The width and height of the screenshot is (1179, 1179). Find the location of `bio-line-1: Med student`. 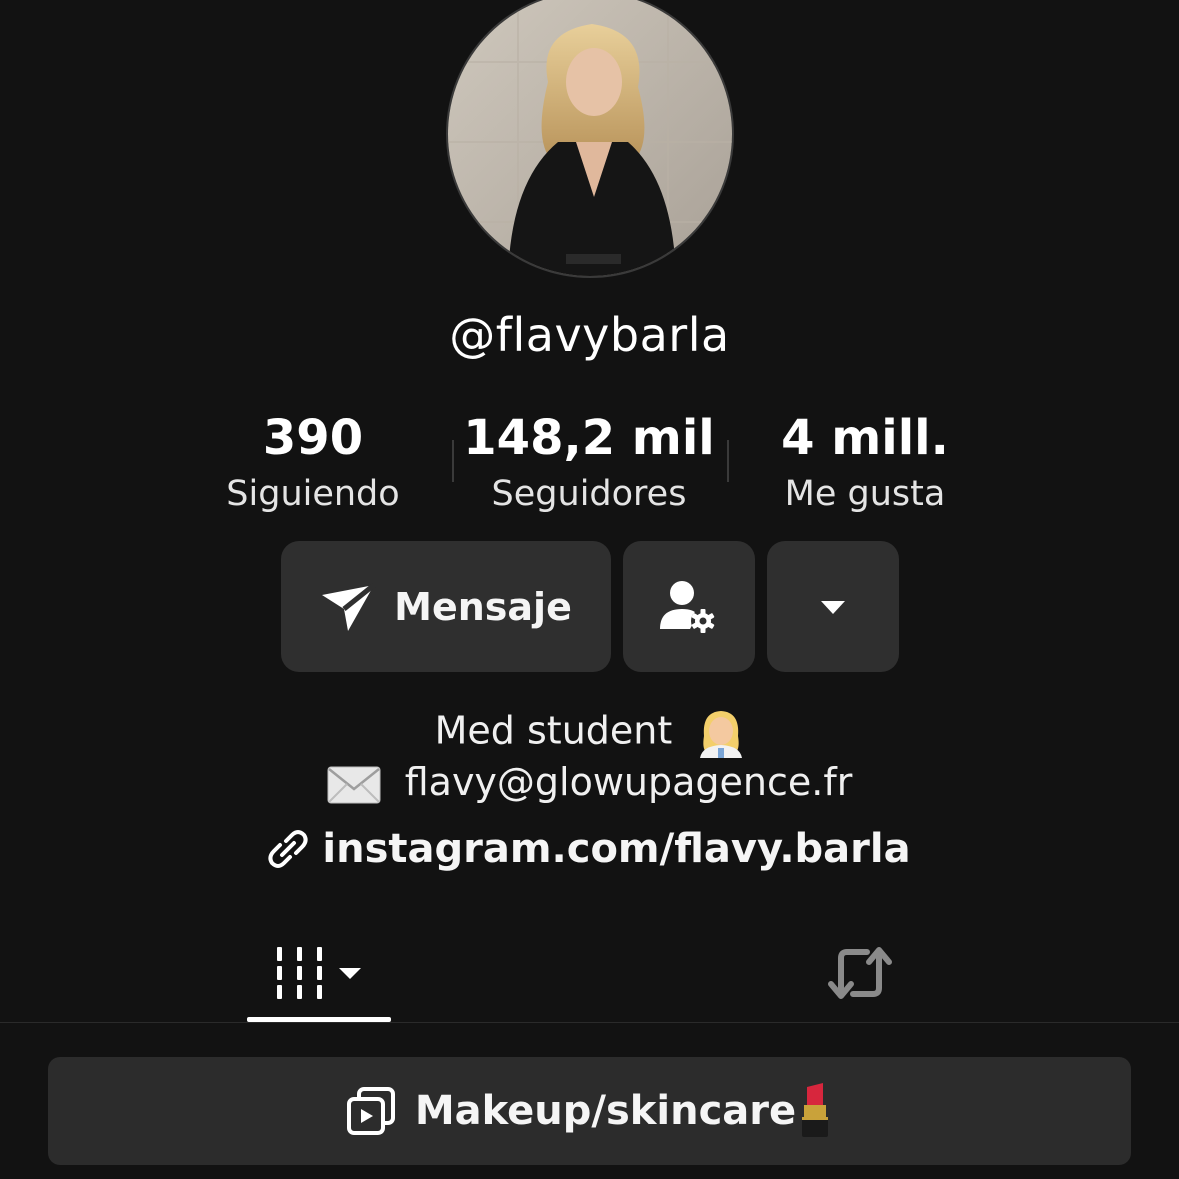

bio-line-1: Med student is located at coordinates (589, 733).